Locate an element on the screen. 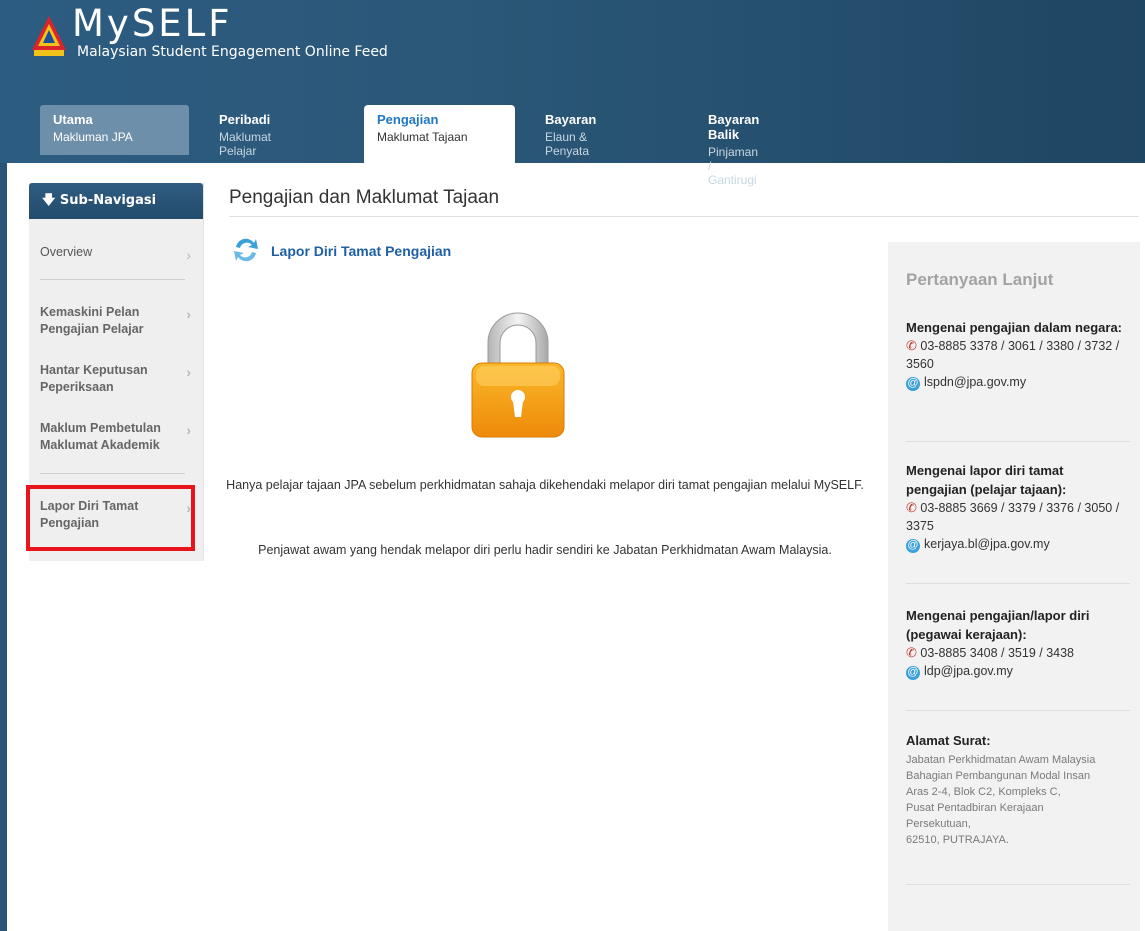 The height and width of the screenshot is (931, 1145). panel-title: Pertanyaan Lanjut is located at coordinates (980, 279).